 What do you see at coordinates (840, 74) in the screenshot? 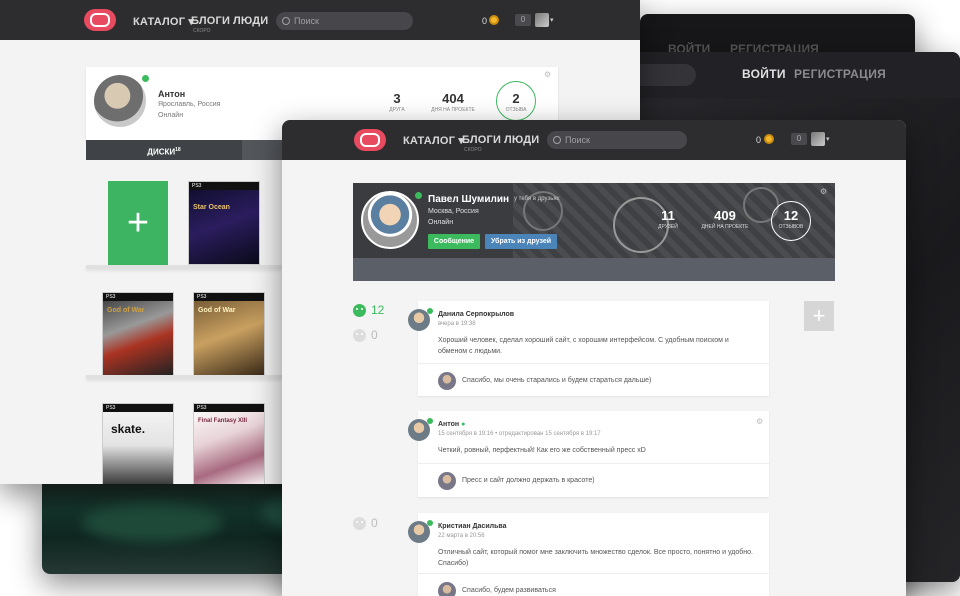
I see `register-link: РЕГИСТРАЦИЯ` at bounding box center [840, 74].